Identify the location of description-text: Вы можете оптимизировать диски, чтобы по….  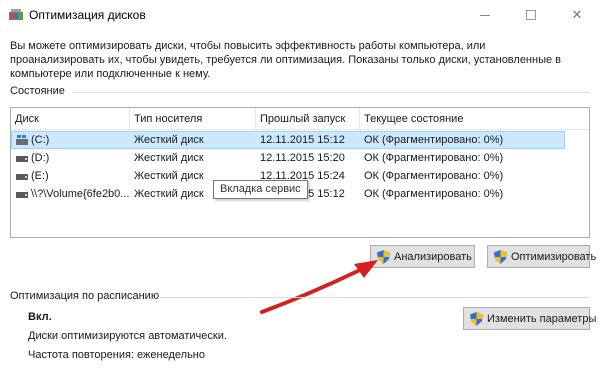
(286, 60).